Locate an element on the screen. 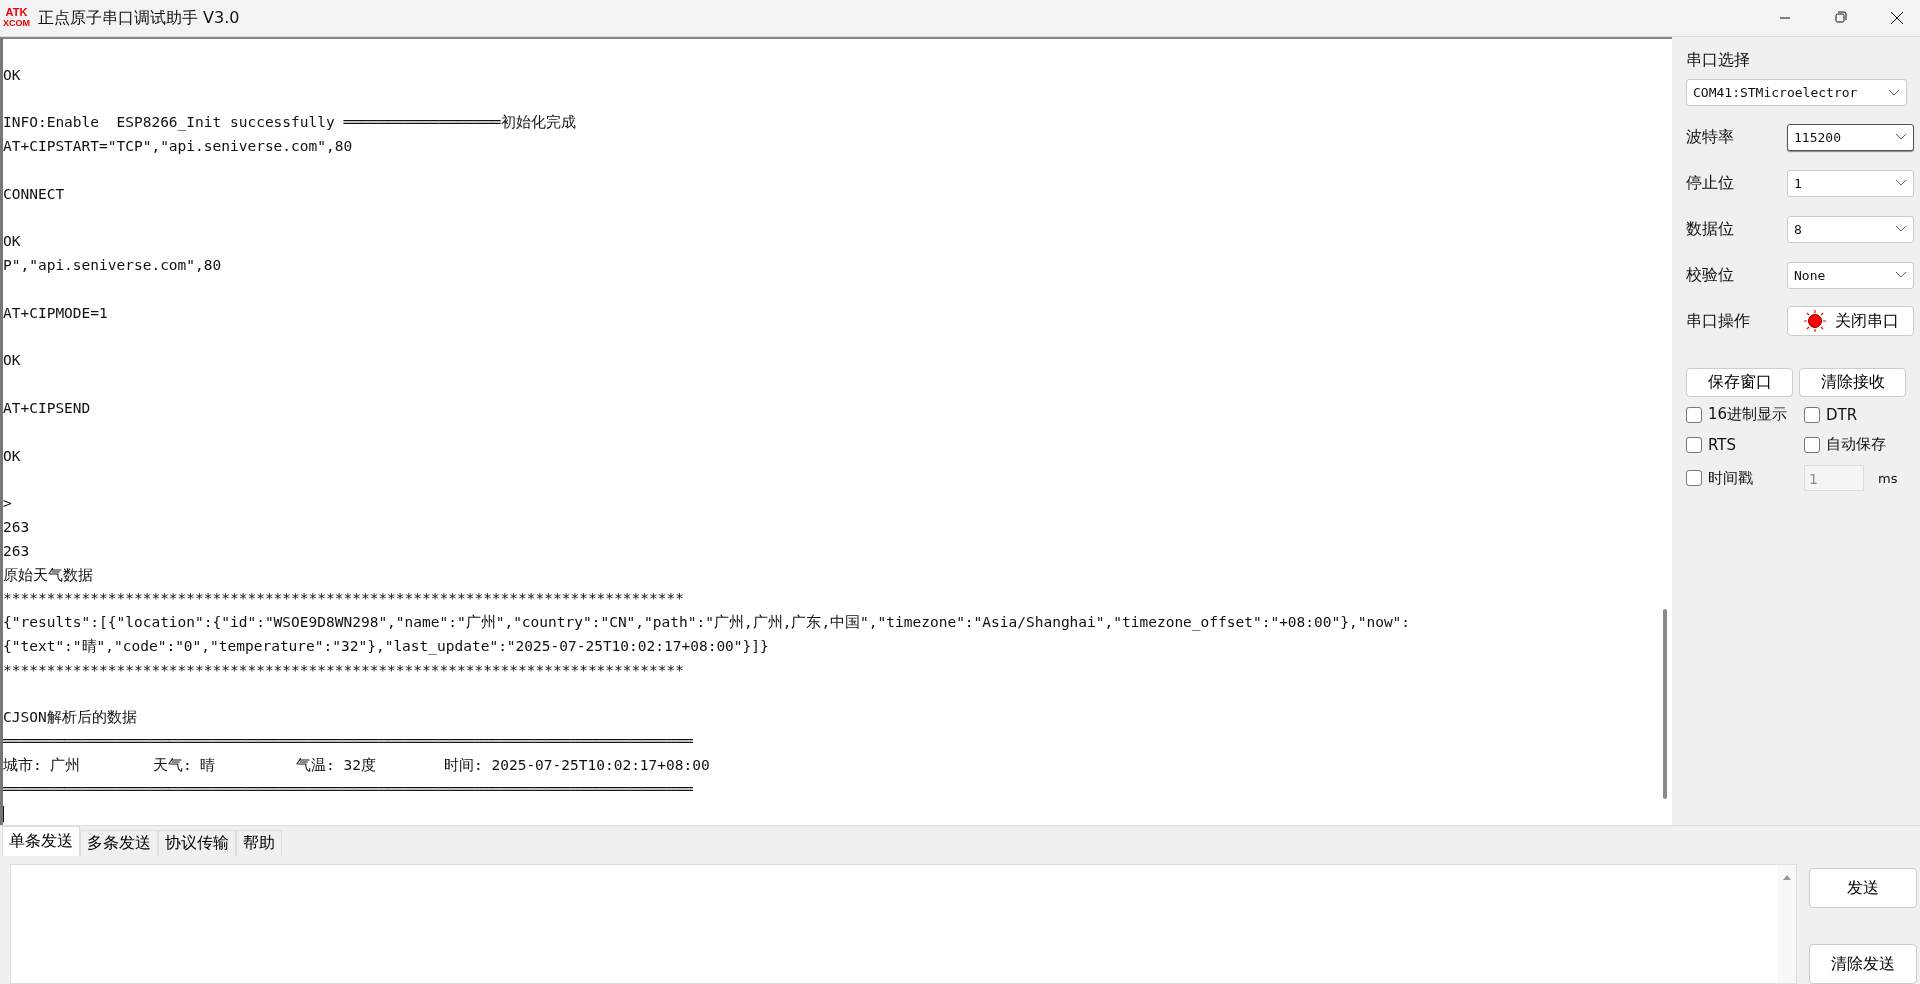  setting-label: 波特率 is located at coordinates (1710, 137).